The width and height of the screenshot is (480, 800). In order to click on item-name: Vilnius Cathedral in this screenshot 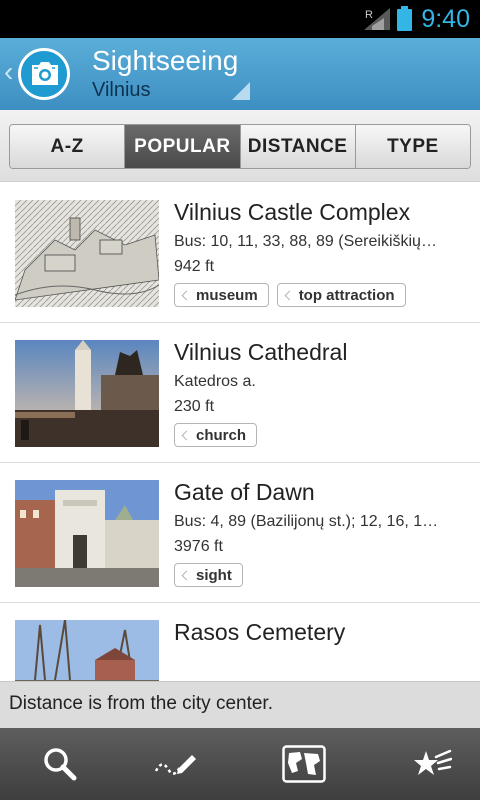, I will do `click(261, 352)`.